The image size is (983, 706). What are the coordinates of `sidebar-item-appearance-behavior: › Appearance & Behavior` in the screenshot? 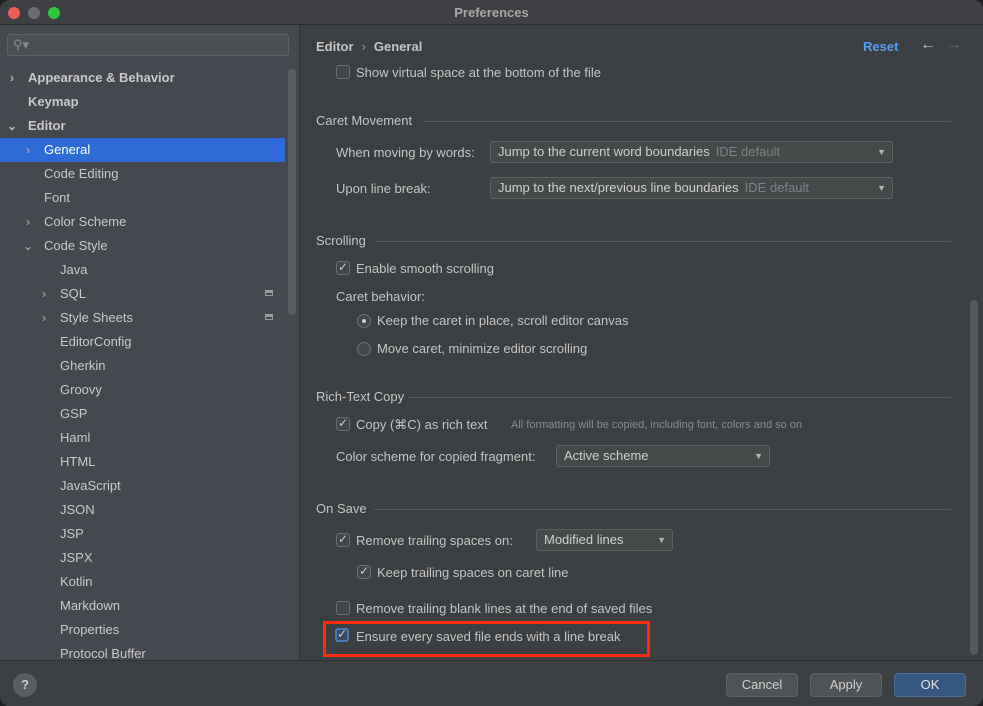 It's located at (142, 78).